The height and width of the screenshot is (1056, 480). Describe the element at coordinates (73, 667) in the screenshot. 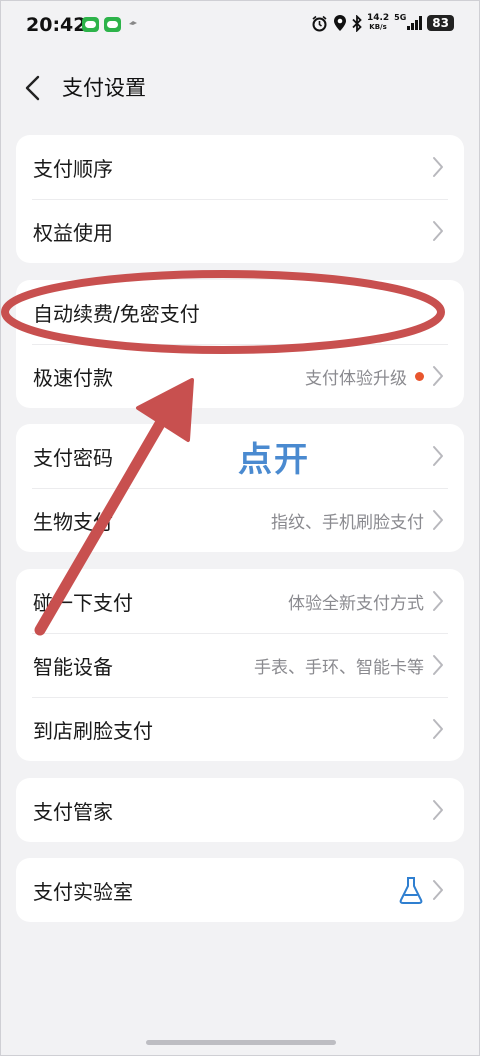

I see `menu-item-label: 智能设备` at that location.